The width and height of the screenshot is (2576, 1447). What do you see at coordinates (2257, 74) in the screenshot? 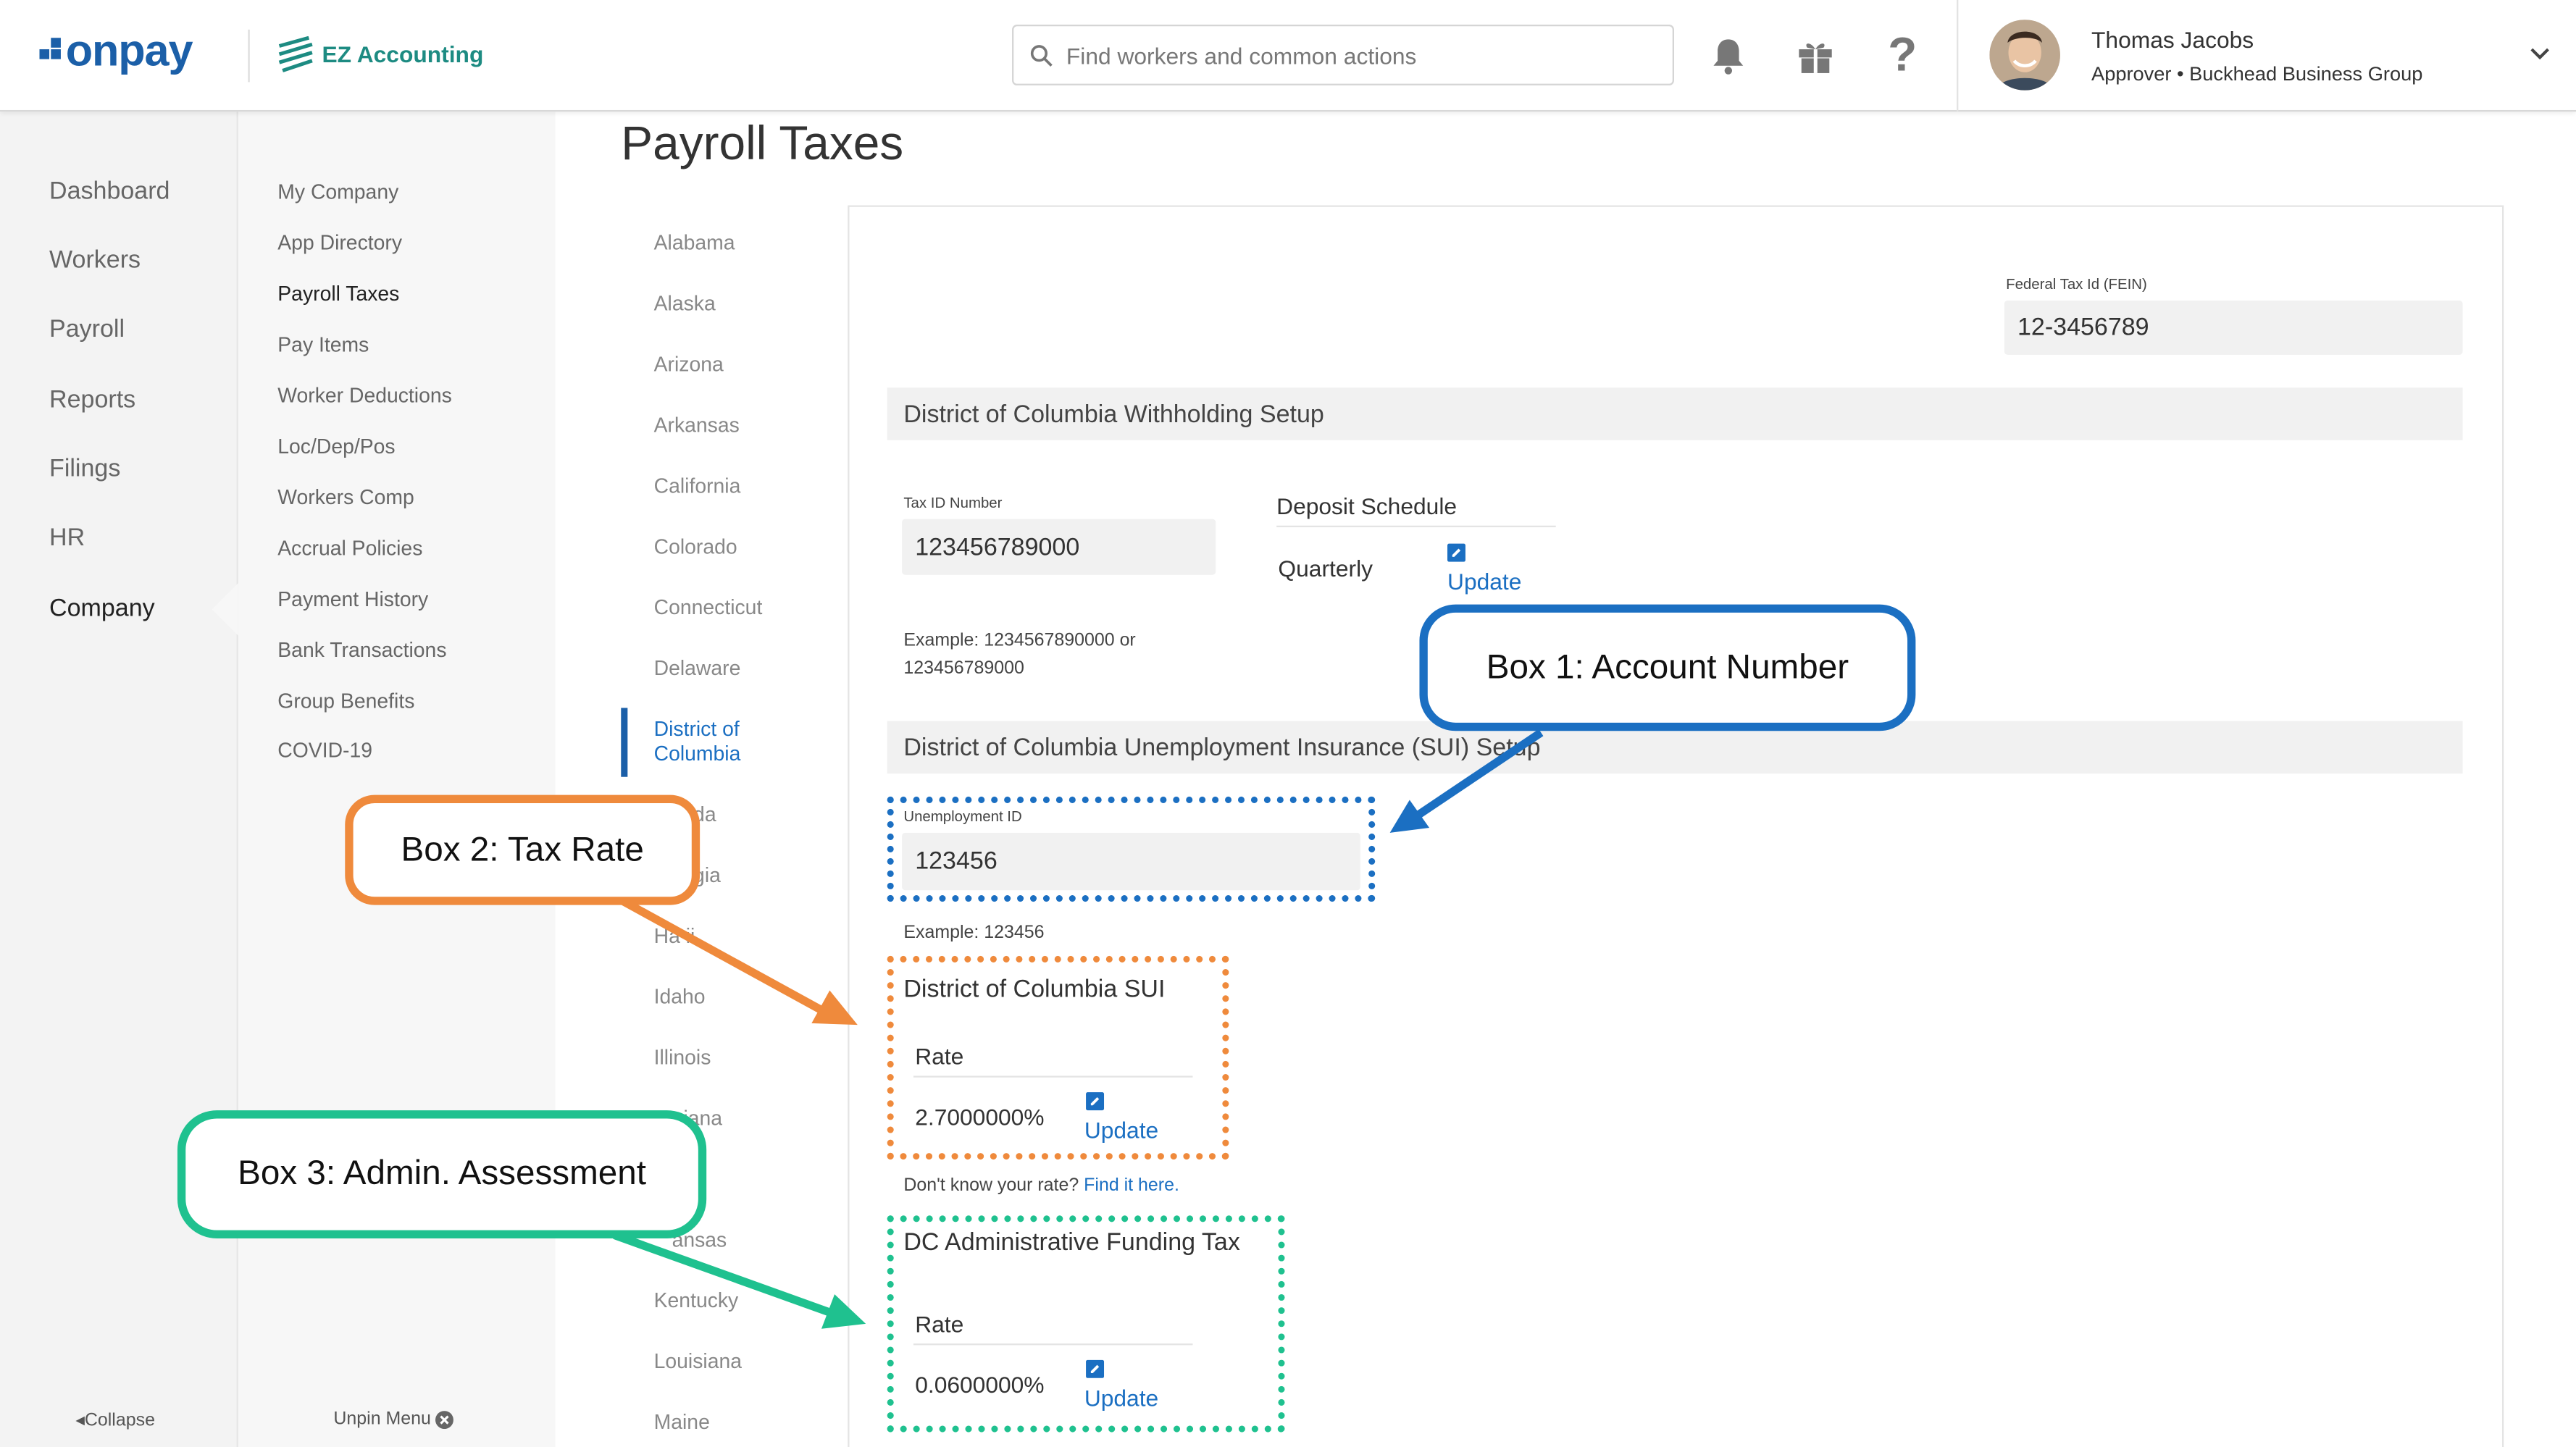
I see `user-role: Approver • Buckhead Business Group` at bounding box center [2257, 74].